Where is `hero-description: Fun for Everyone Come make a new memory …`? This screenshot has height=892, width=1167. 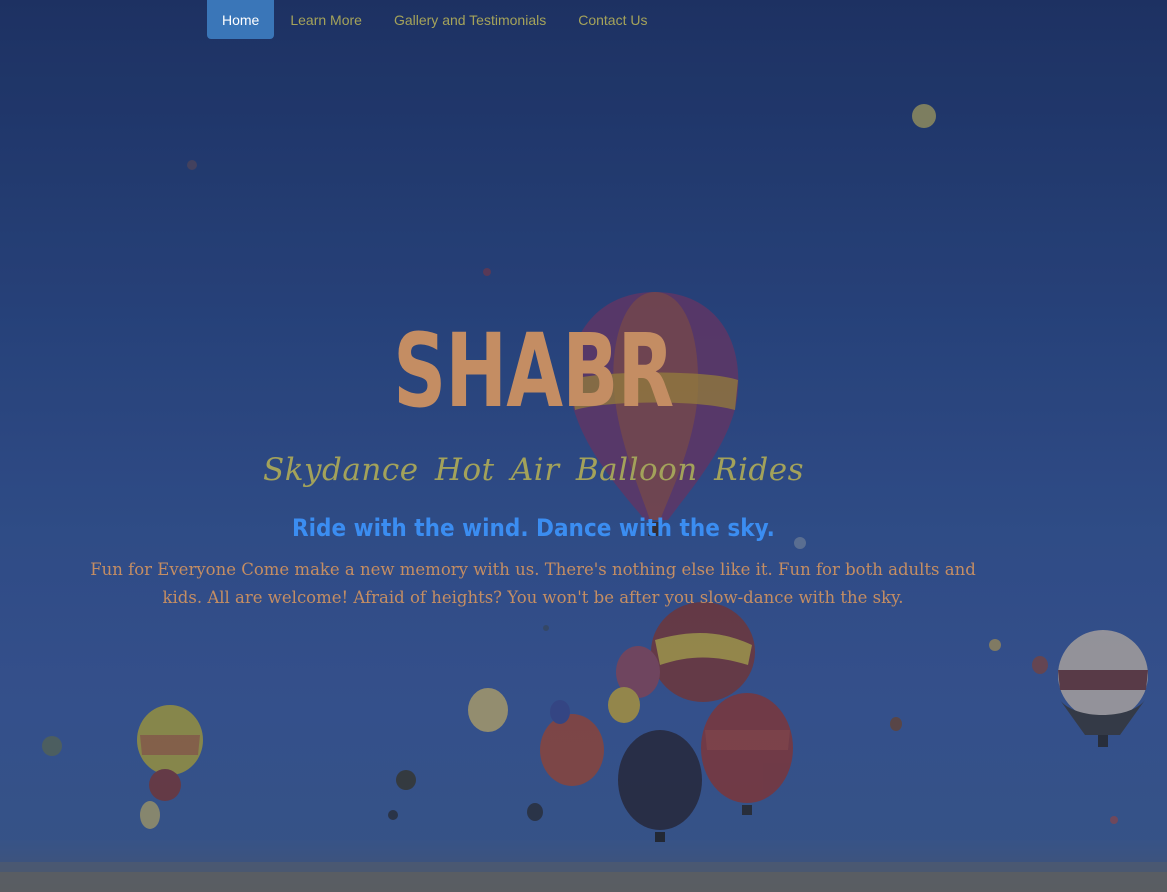
hero-description: Fun for Everyone Come make a new memory … is located at coordinates (533, 583).